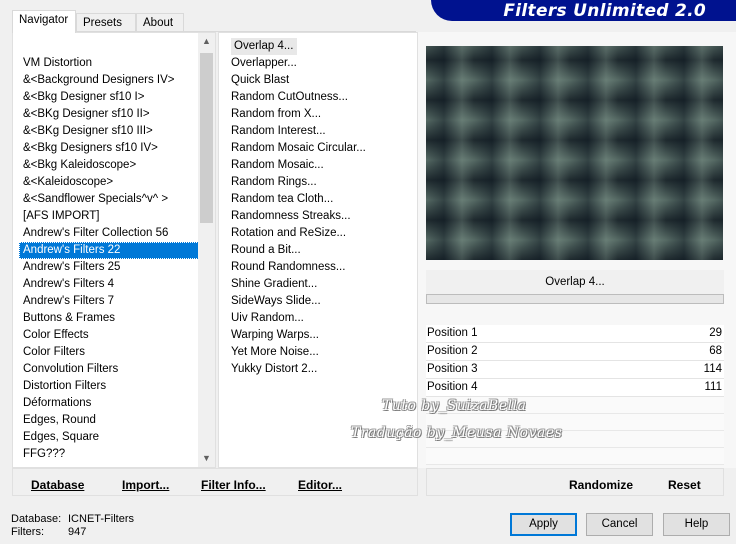 The width and height of the screenshot is (736, 544). Describe the element at coordinates (684, 485) in the screenshot. I see `reset-button: Reset` at that location.